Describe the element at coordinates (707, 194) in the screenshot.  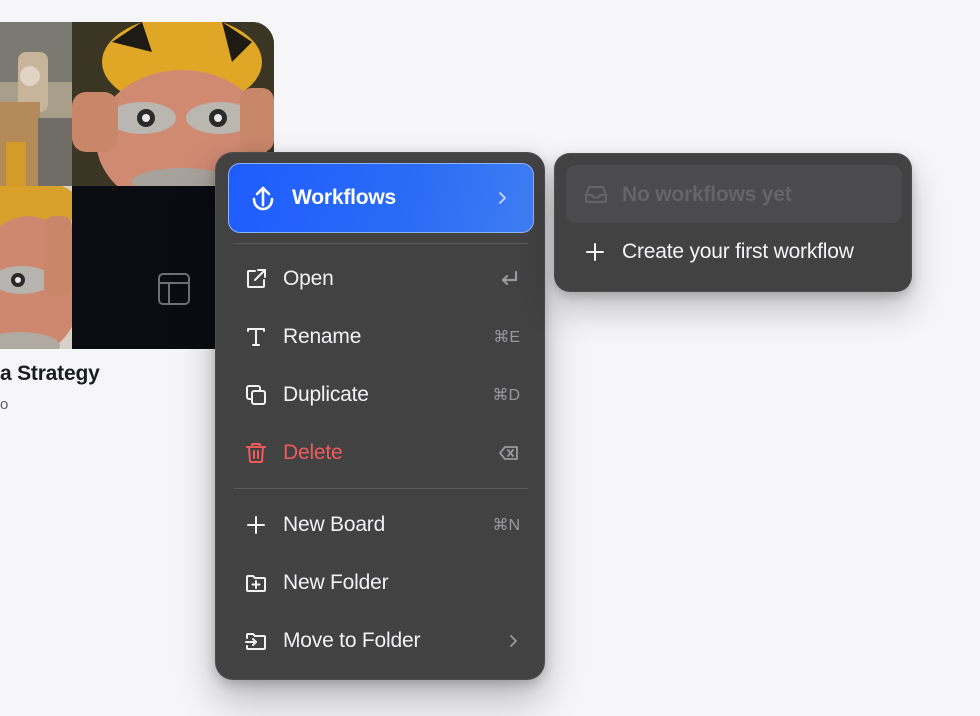
I see `empty-state-label: No workflows yet` at that location.